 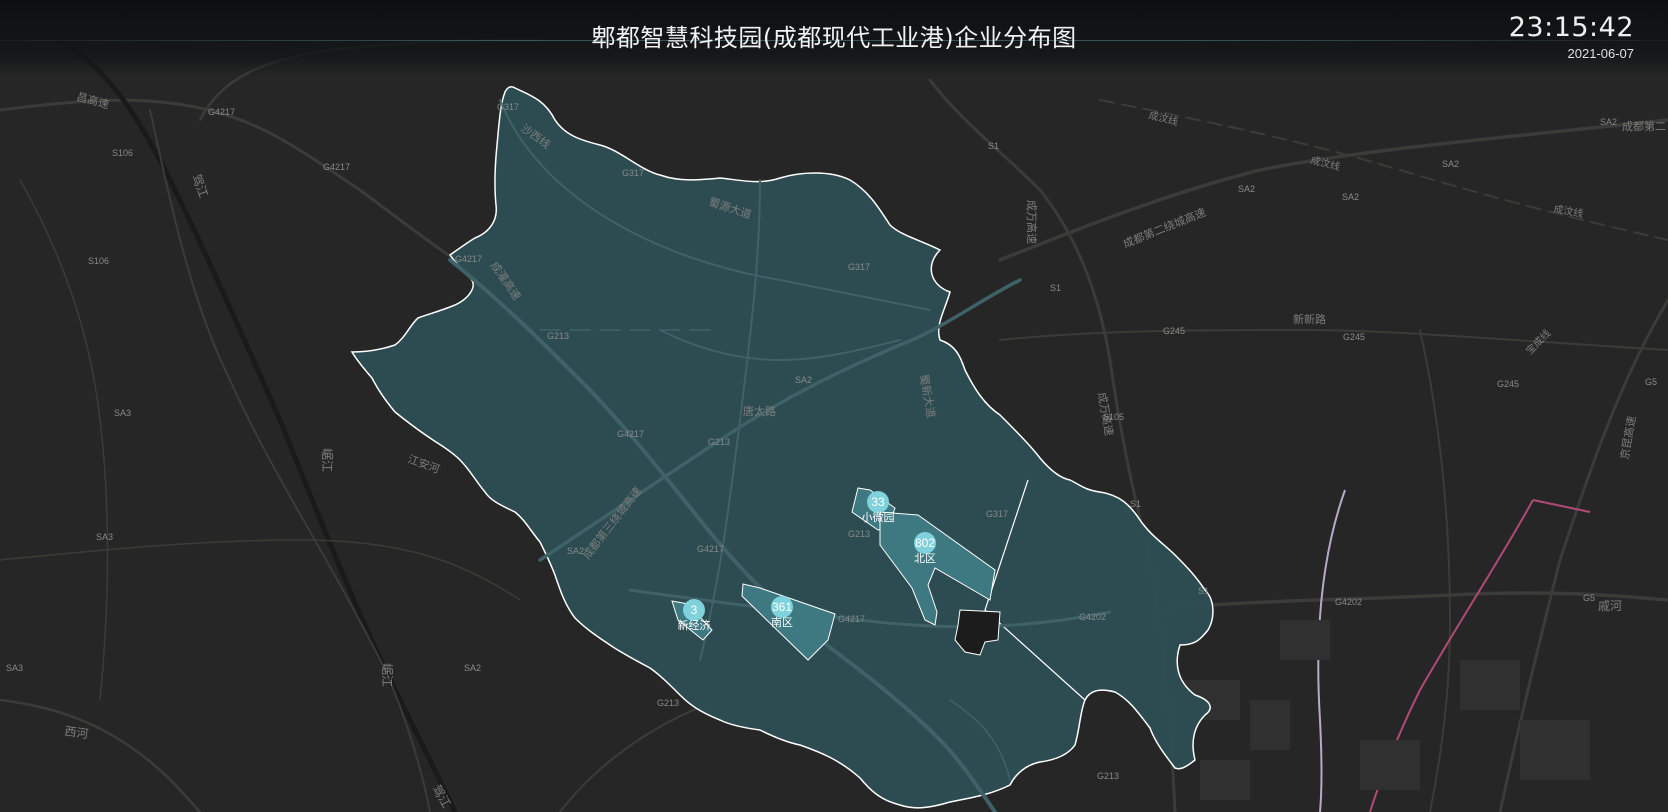 I want to click on zone-name: 新经济, so click(x=694, y=625).